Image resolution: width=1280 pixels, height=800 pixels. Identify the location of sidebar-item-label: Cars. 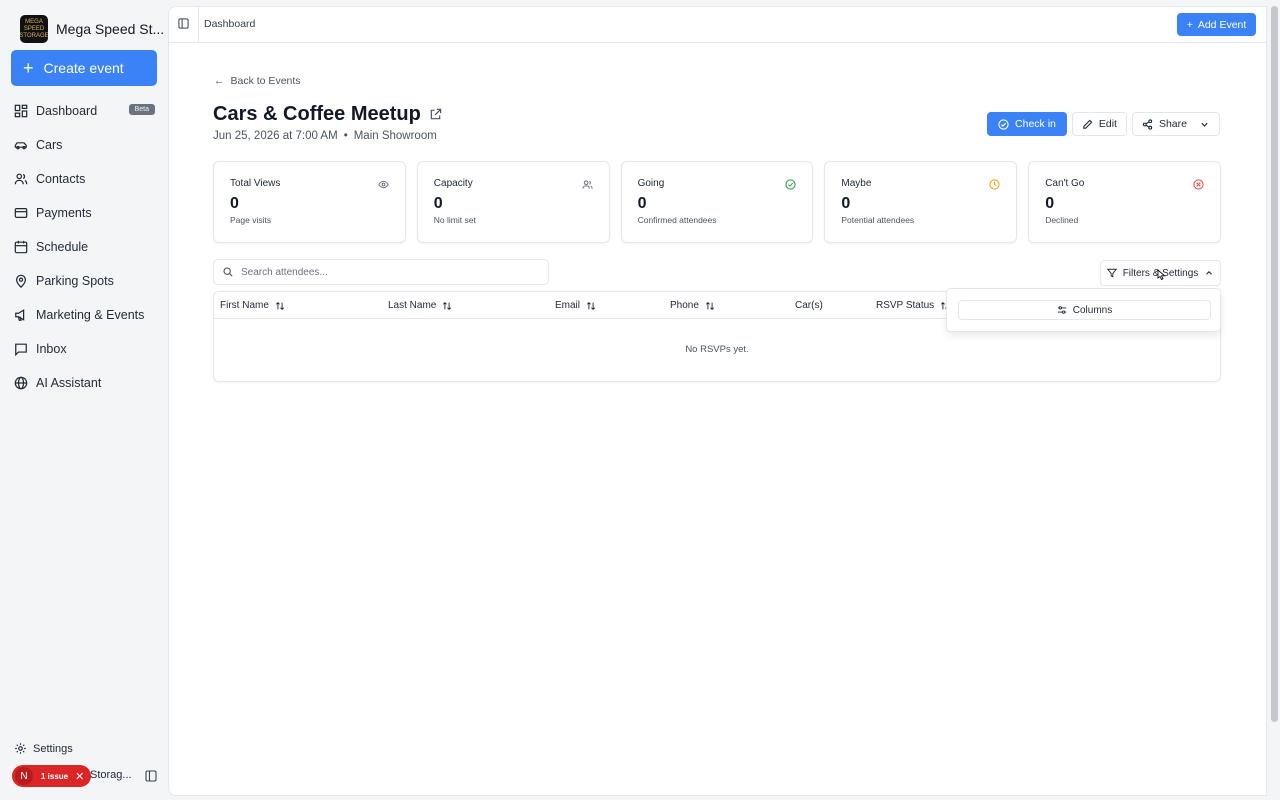
(49, 145).